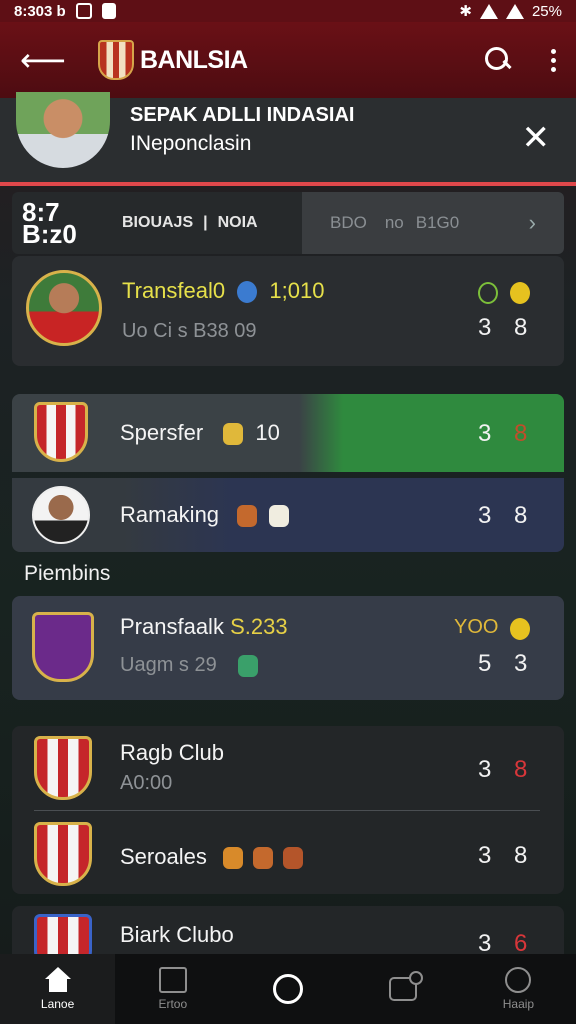  Describe the element at coordinates (49, 234) in the screenshot. I see `score-bottom: B:z0` at that location.